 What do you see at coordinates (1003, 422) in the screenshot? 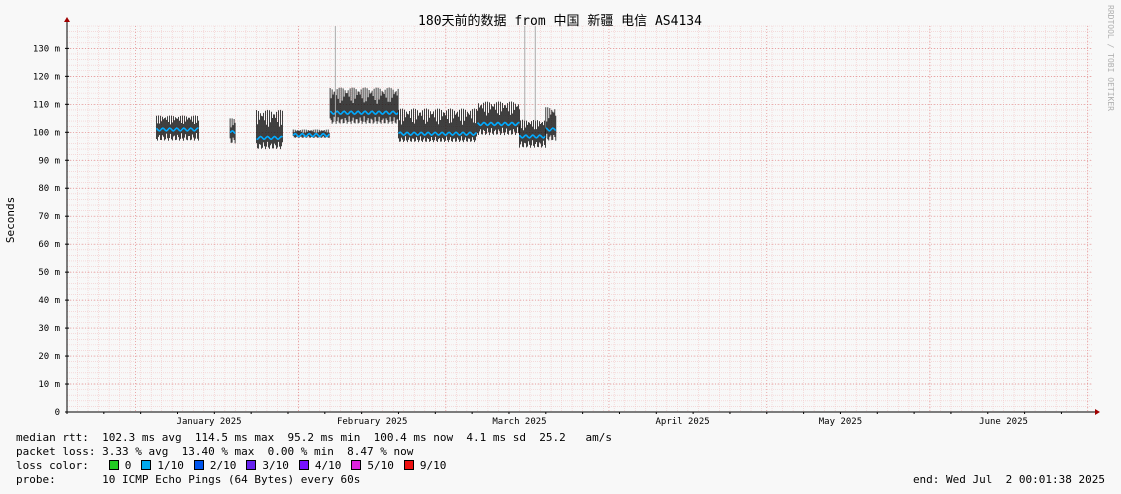
I see `x-tick-label: June 2025` at bounding box center [1003, 422].